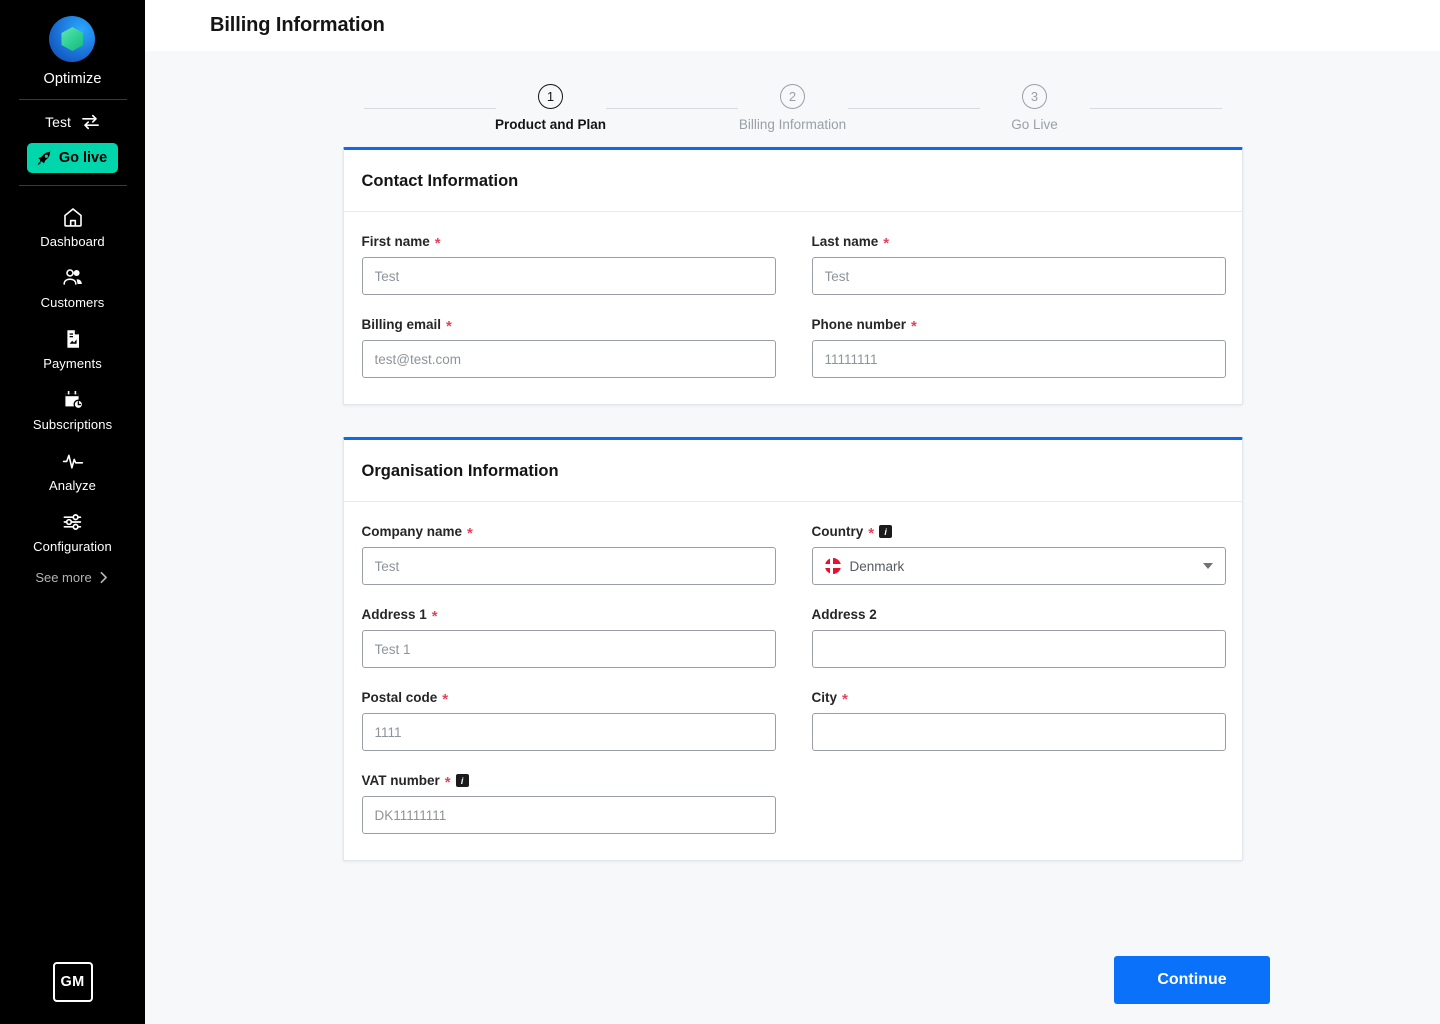 The width and height of the screenshot is (1440, 1024). I want to click on field-label: Address 2, so click(1019, 614).